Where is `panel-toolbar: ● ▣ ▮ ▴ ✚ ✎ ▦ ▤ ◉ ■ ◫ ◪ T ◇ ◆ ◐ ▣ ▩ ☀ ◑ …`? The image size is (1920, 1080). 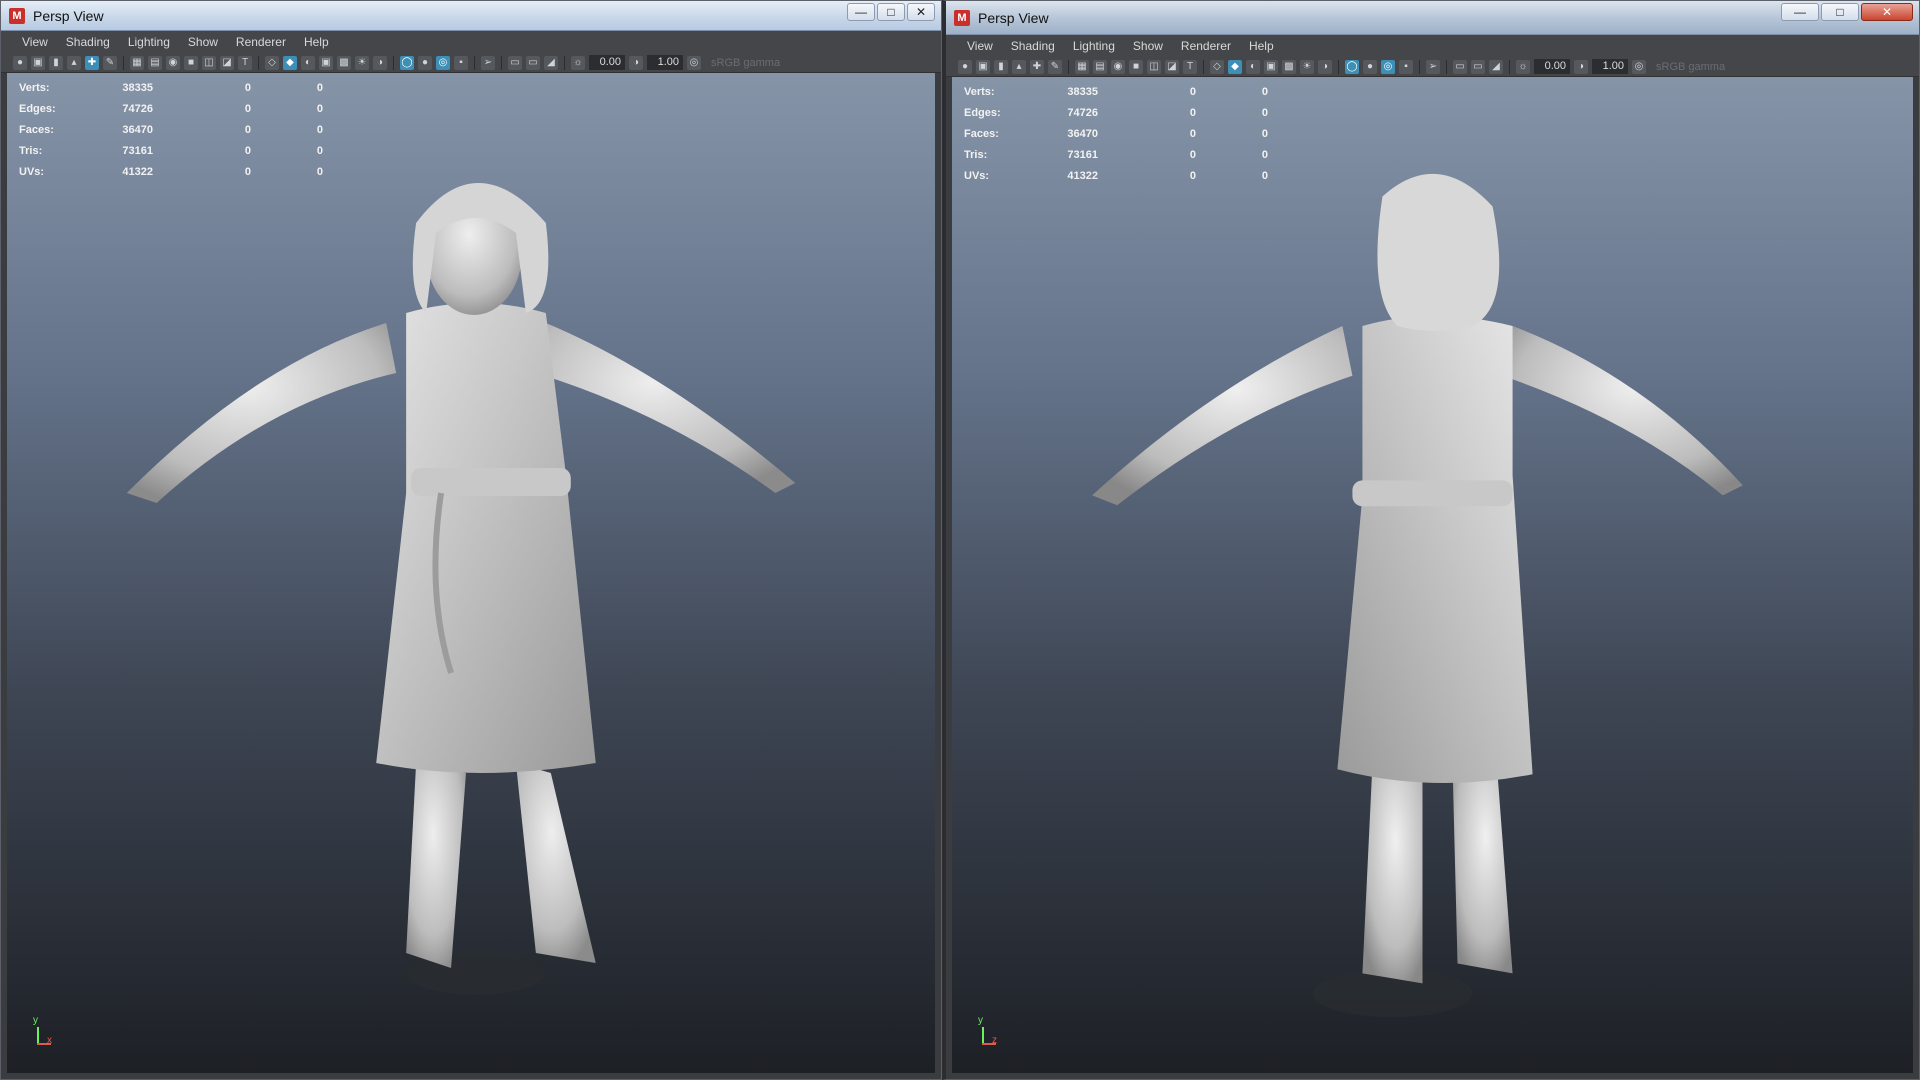
panel-toolbar: ● ▣ ▮ ▴ ✚ ✎ ▦ ▤ ◉ ■ ◫ ◪ T ◇ ◆ ◐ ▣ ▩ ☀ ◑ … is located at coordinates (471, 63).